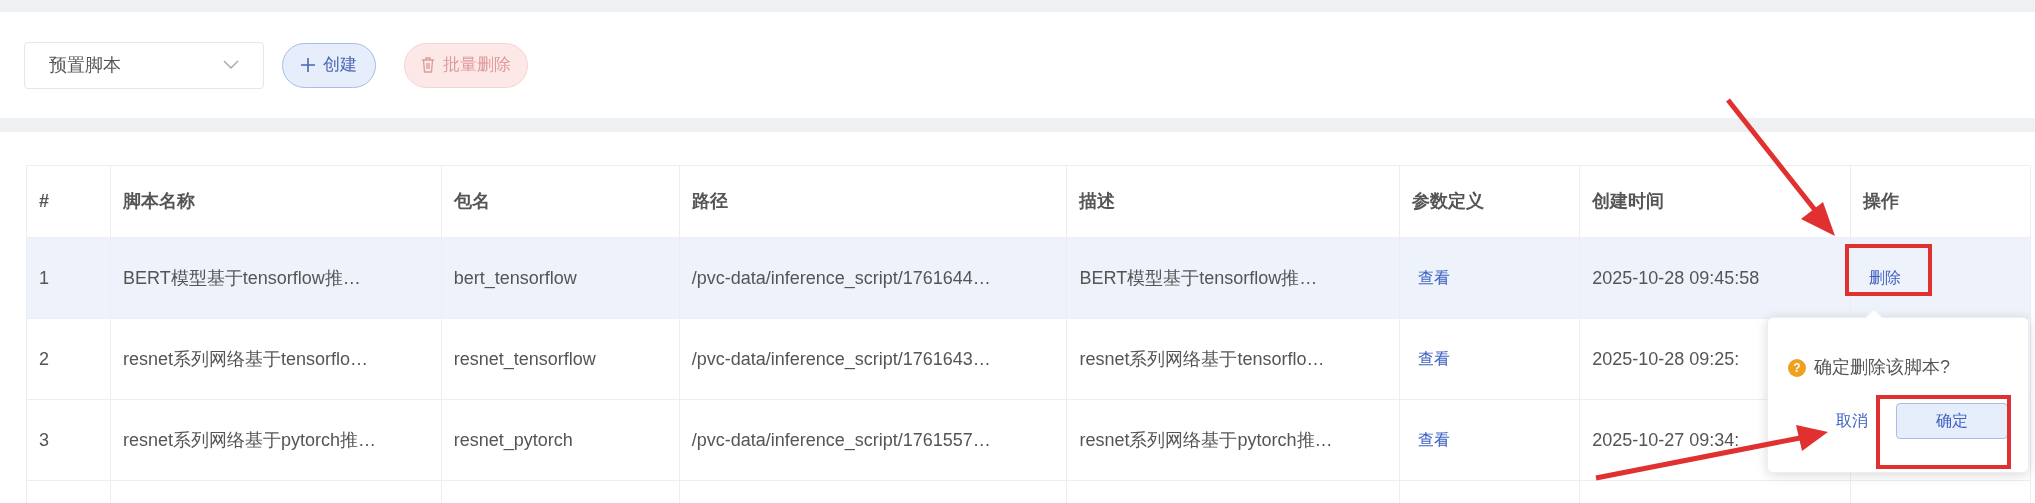 Image resolution: width=2035 pixels, height=503 pixels. What do you see at coordinates (44, 359) in the screenshot?
I see `table-cell-text: 2` at bounding box center [44, 359].